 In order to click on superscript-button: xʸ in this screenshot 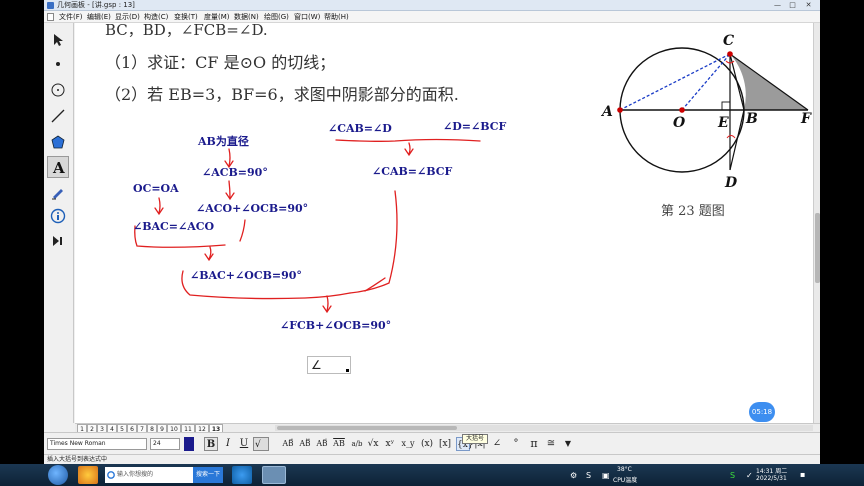, I will do `click(390, 444)`.